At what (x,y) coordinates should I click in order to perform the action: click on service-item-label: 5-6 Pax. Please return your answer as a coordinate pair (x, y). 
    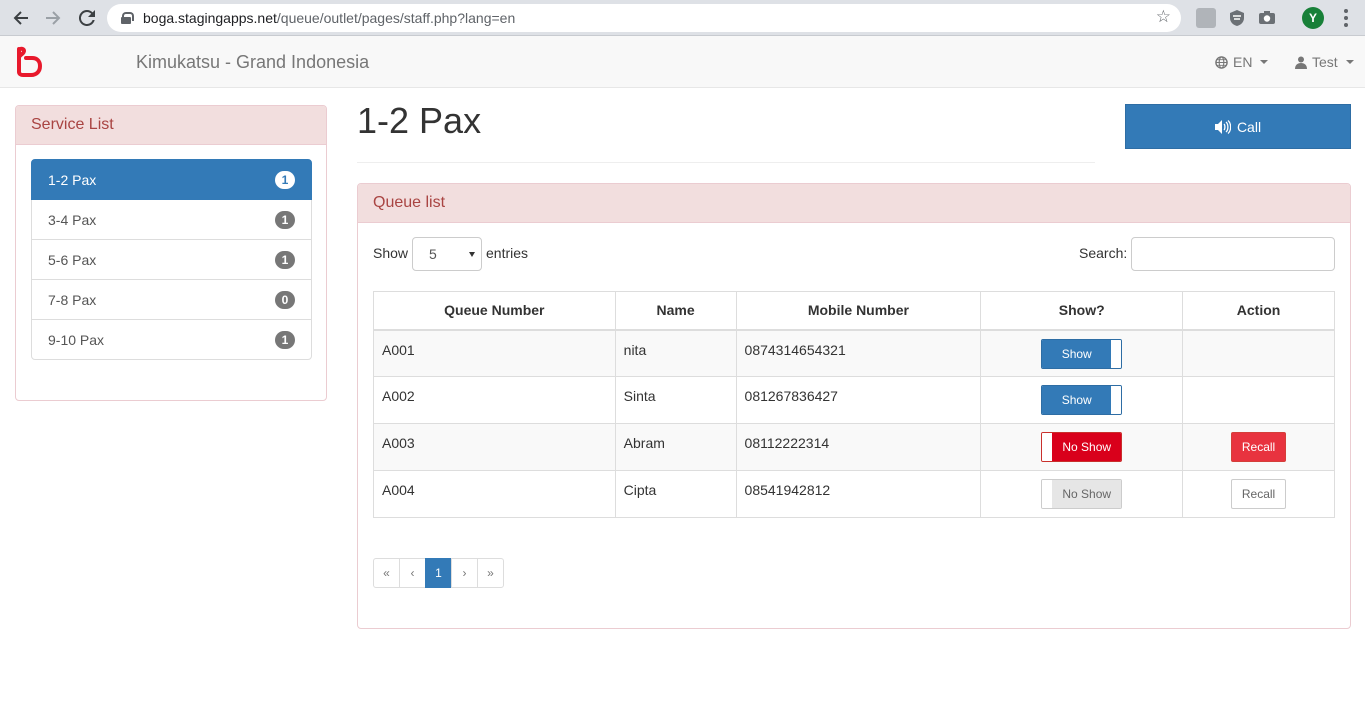
    Looking at the image, I should click on (72, 259).